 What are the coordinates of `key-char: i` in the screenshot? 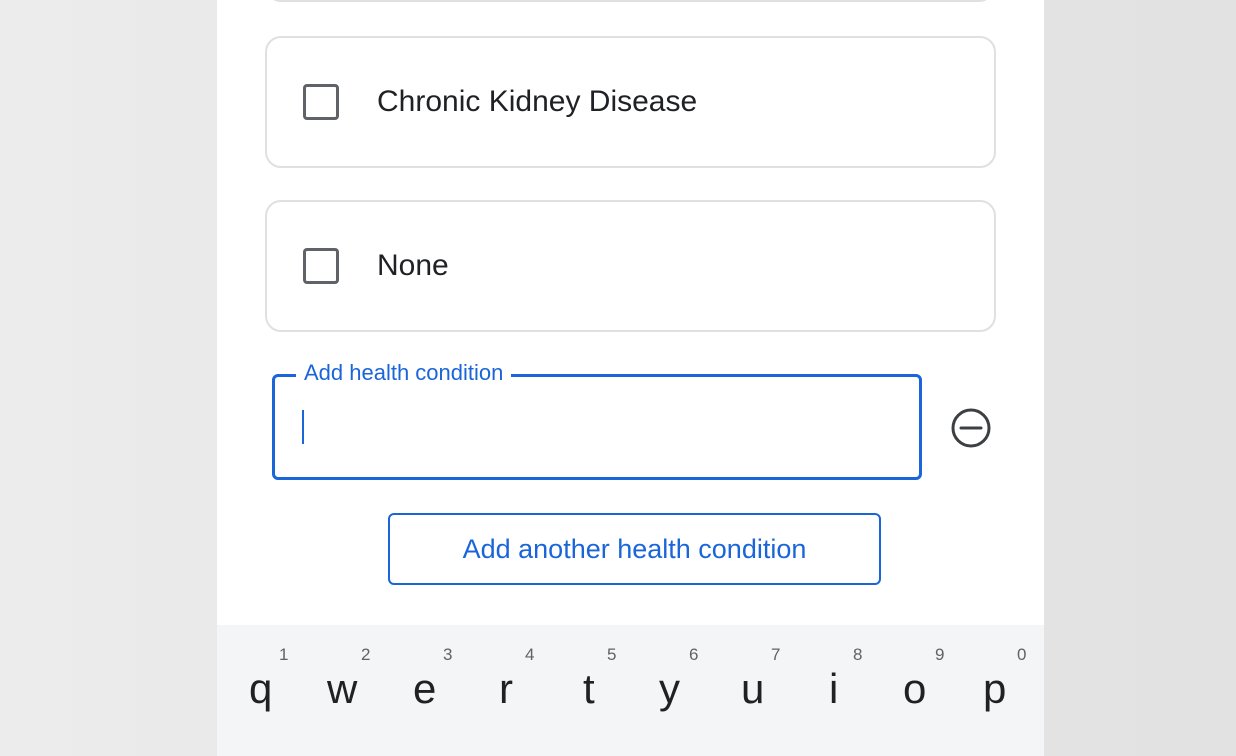 It's located at (834, 688).